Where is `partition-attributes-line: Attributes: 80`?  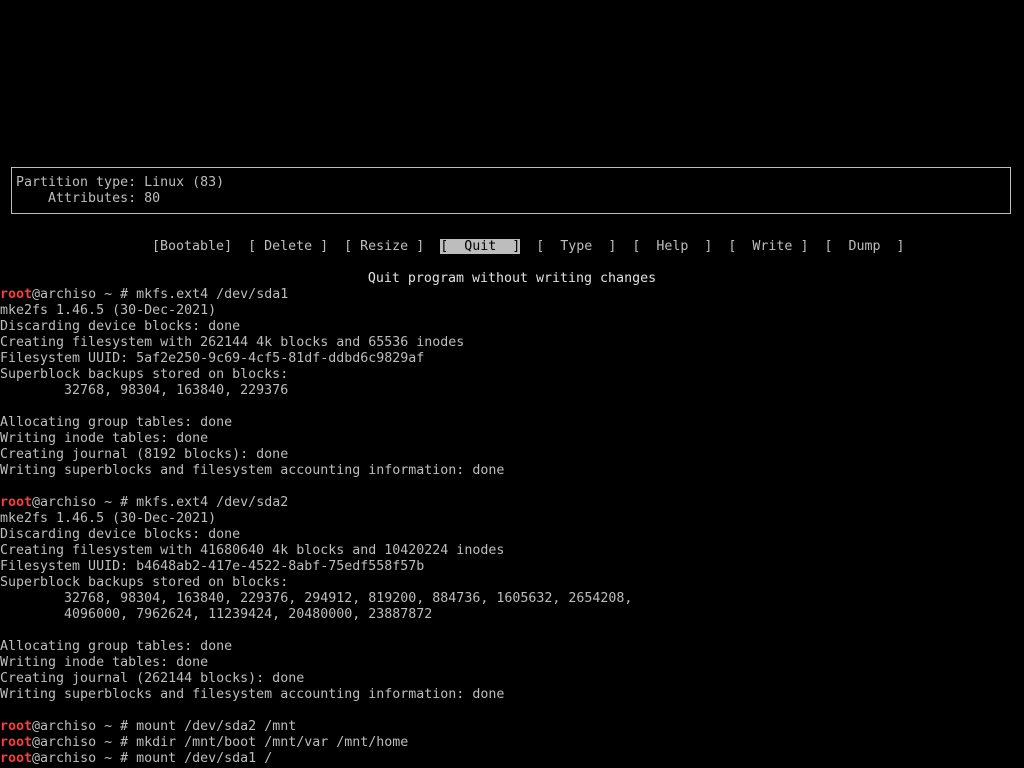 partition-attributes-line: Attributes: 80 is located at coordinates (88, 198).